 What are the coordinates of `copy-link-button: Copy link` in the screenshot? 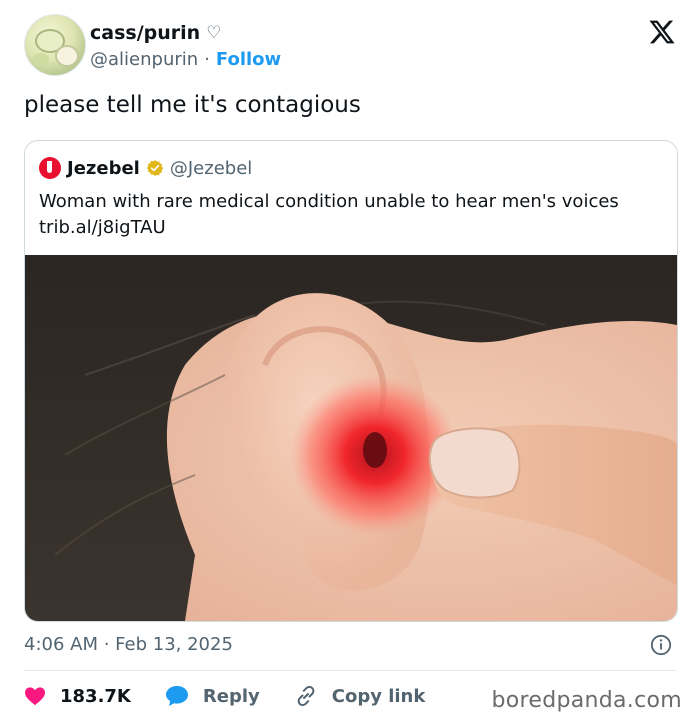 It's located at (360, 696).